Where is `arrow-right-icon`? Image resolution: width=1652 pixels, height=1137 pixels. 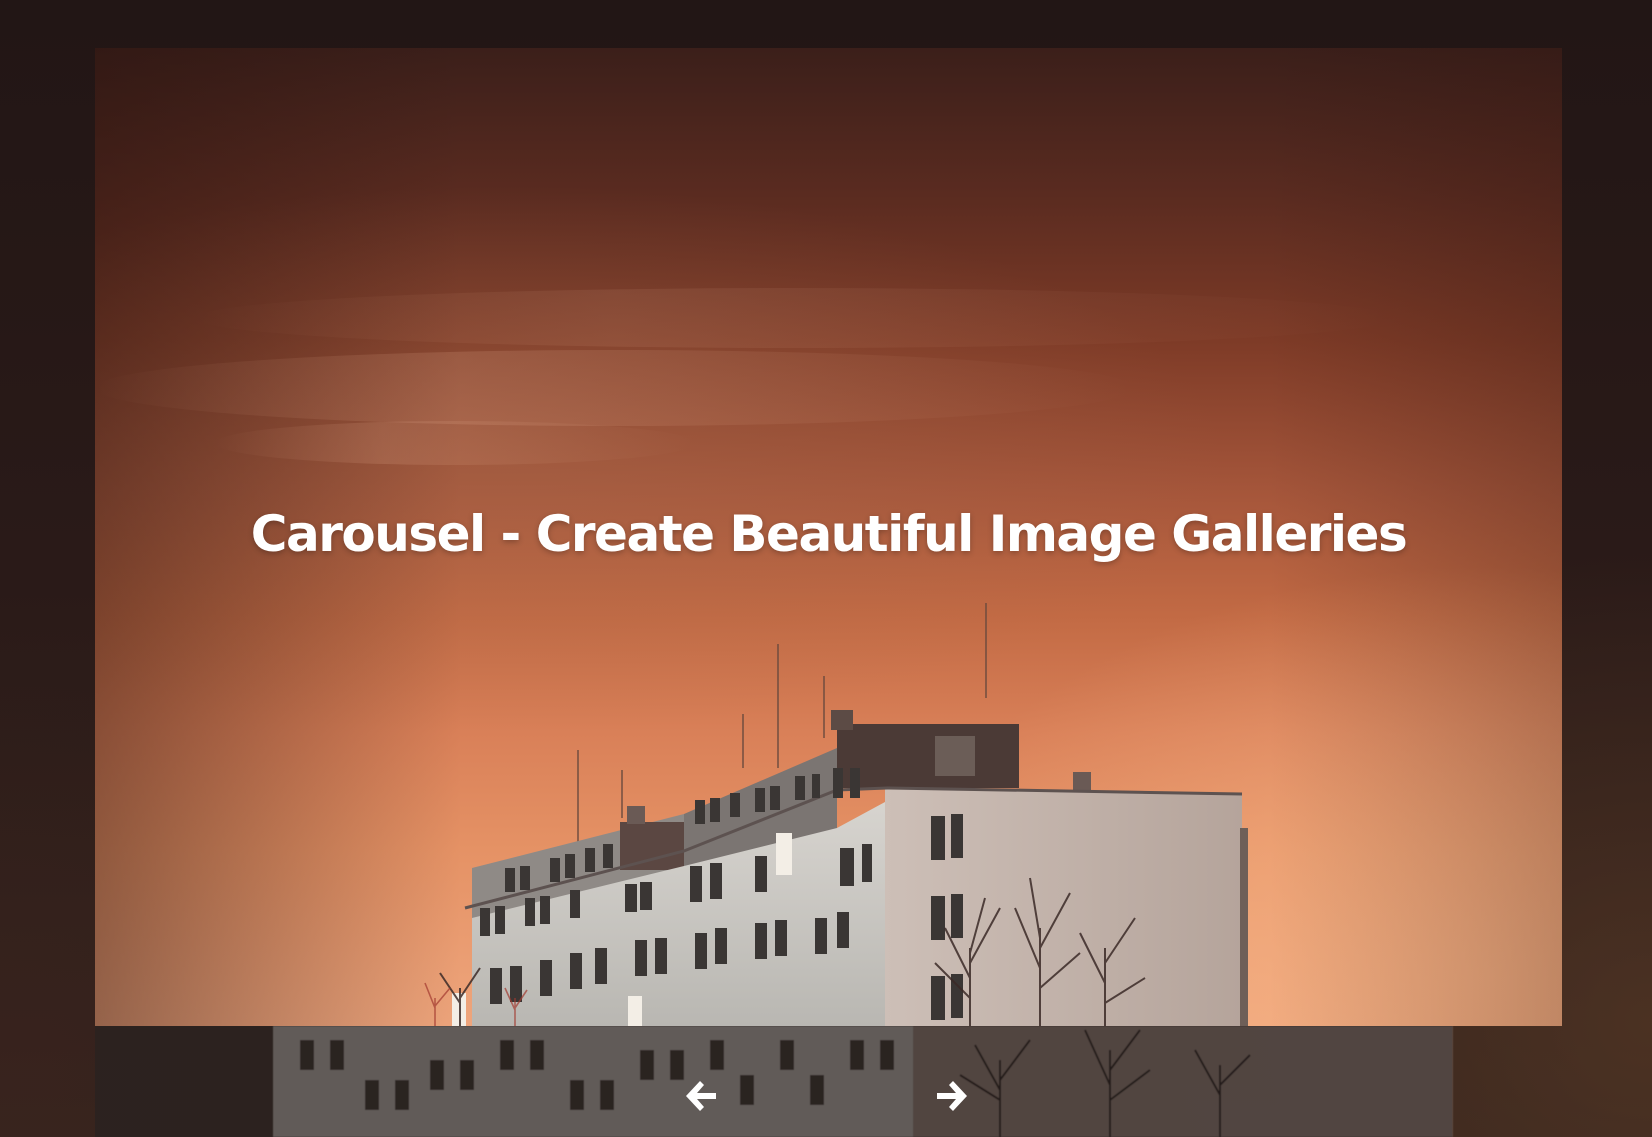
arrow-right-icon is located at coordinates (952, 1096).